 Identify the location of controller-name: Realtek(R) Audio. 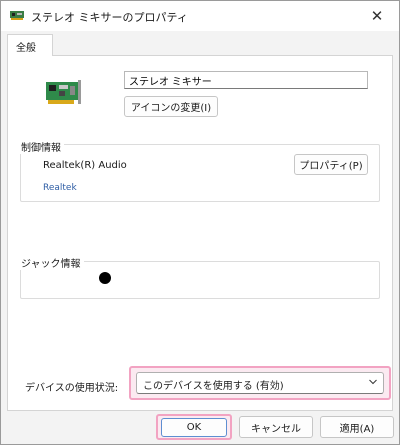
(85, 165).